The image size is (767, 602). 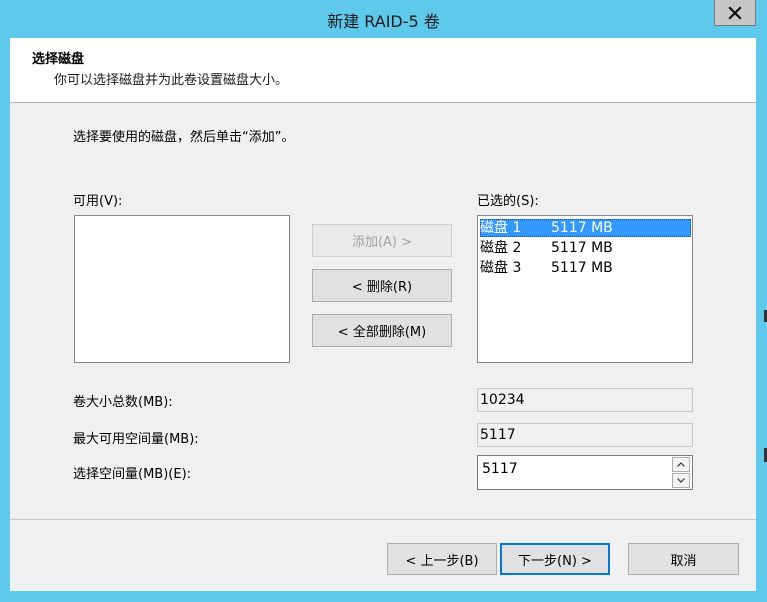 What do you see at coordinates (585, 400) in the screenshot?
I see `total-size-value: 10234` at bounding box center [585, 400].